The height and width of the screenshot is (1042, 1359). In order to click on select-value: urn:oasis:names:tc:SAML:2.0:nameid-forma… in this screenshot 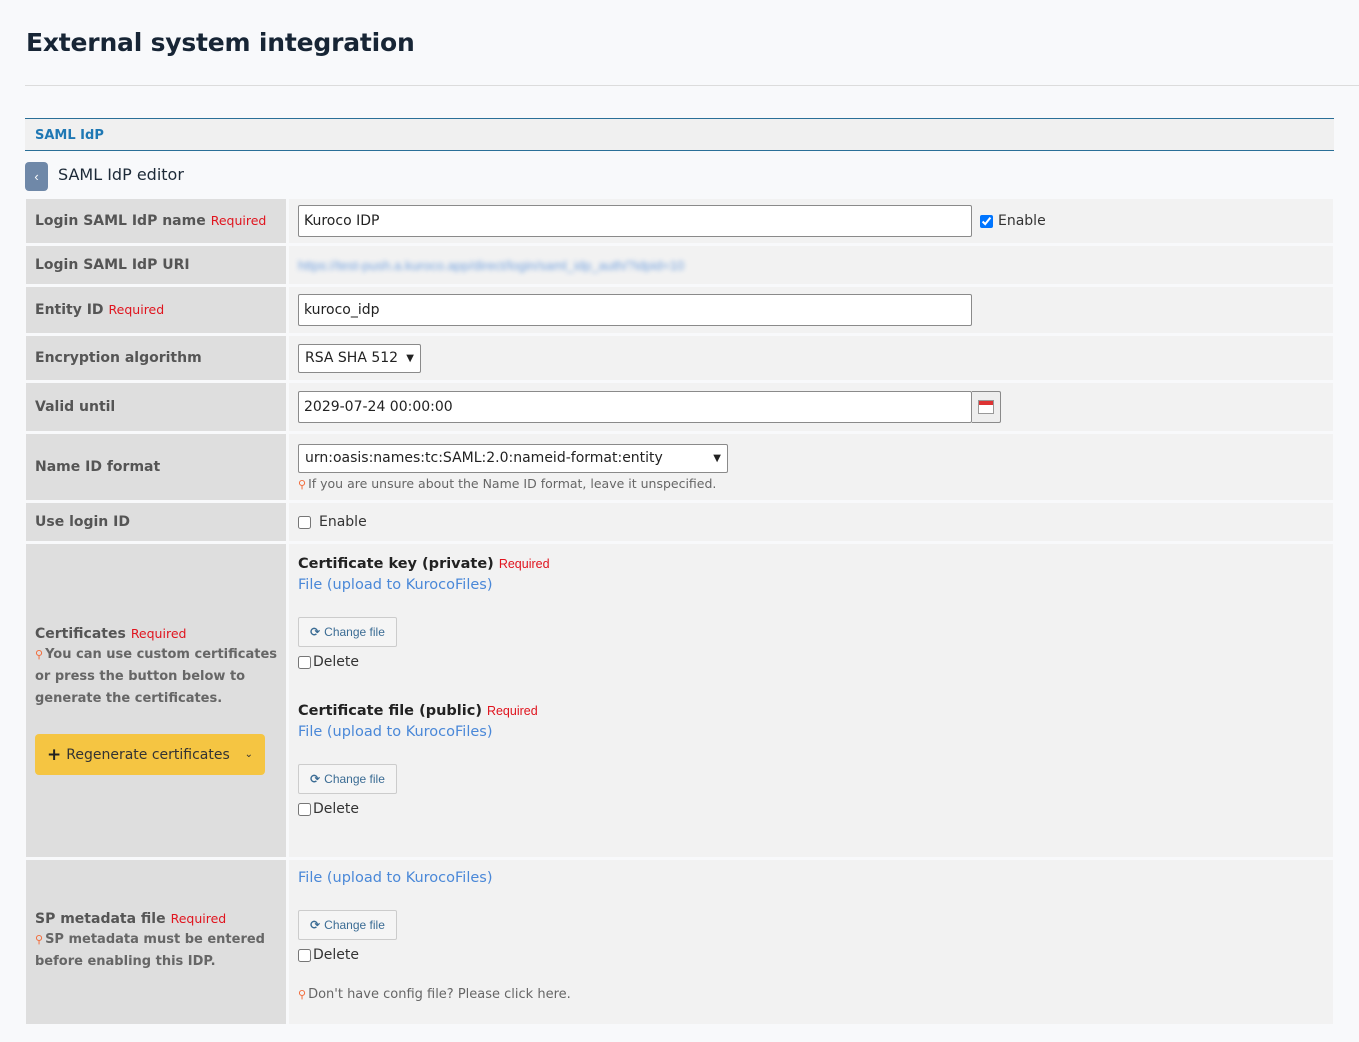, I will do `click(484, 458)`.